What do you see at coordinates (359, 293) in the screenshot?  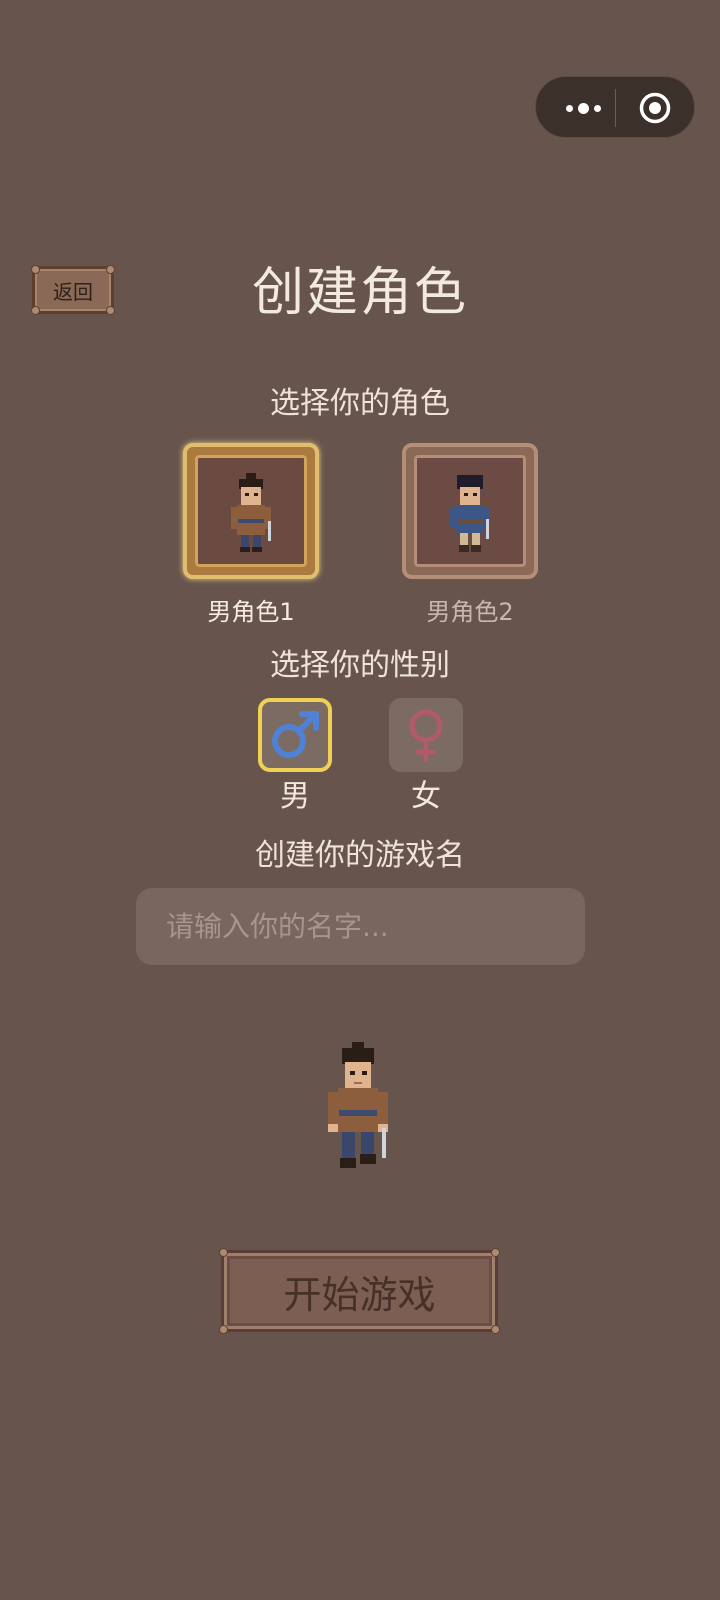 I see `page-title: 创建角色` at bounding box center [359, 293].